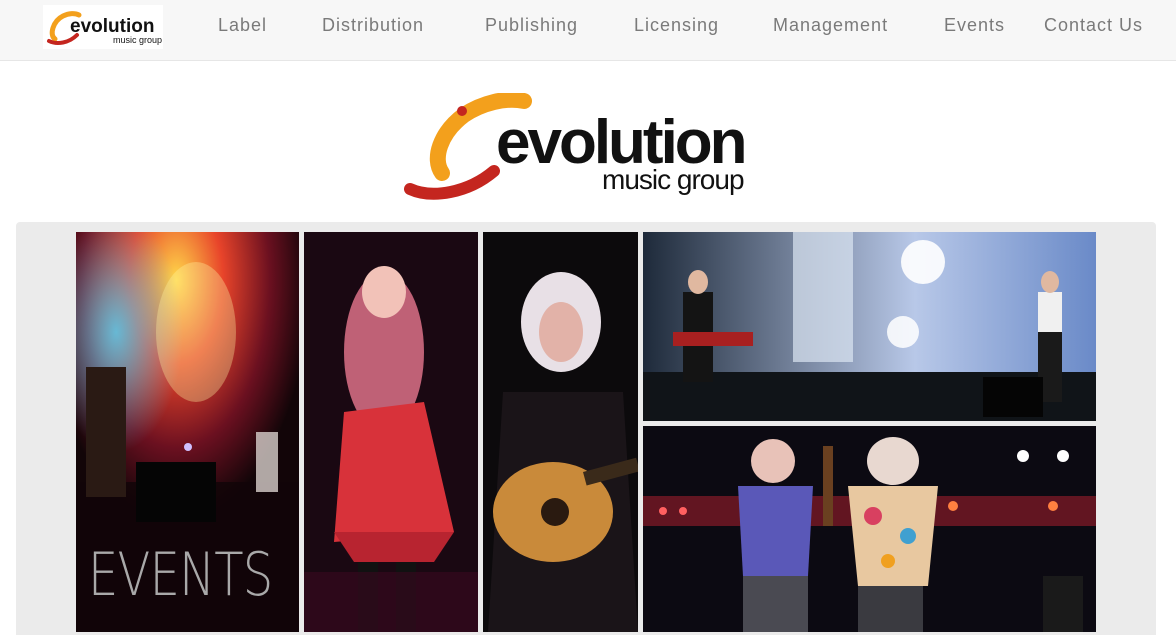  What do you see at coordinates (676, 25) in the screenshot?
I see `nav-item-licensing: Licensing` at bounding box center [676, 25].